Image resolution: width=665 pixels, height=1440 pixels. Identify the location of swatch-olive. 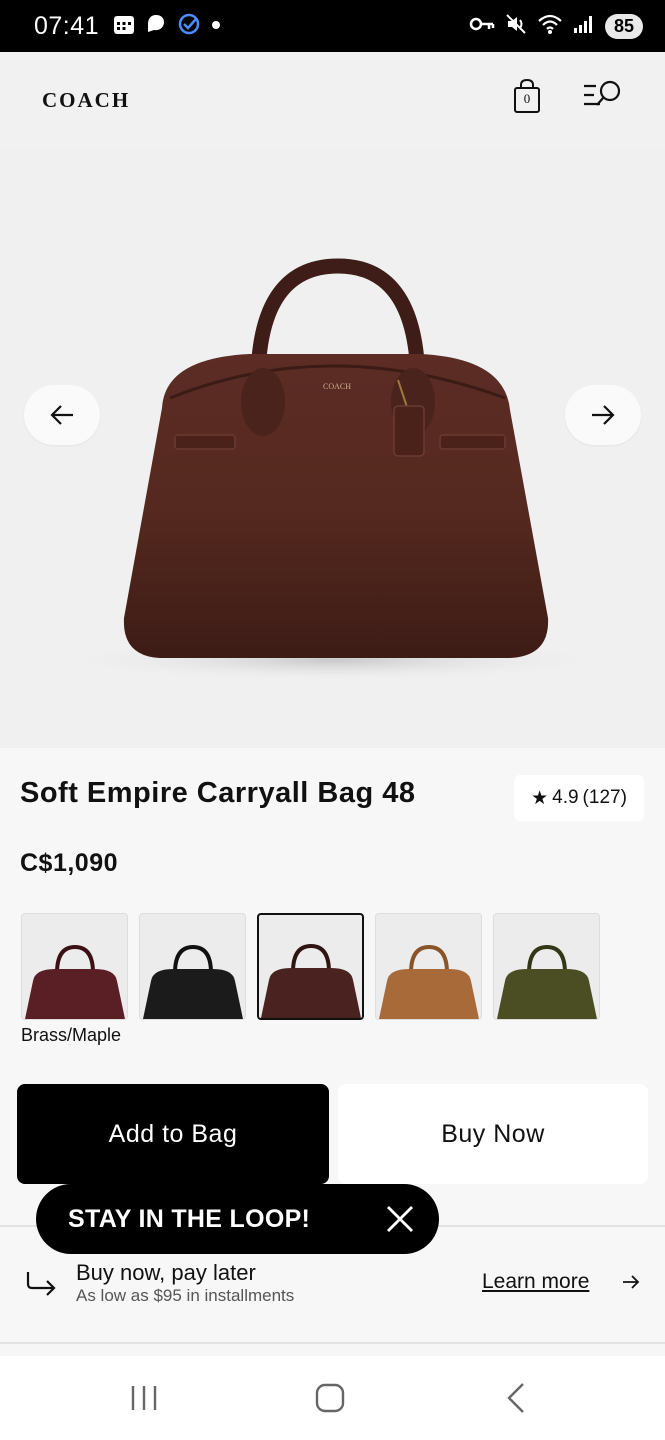
(546, 966).